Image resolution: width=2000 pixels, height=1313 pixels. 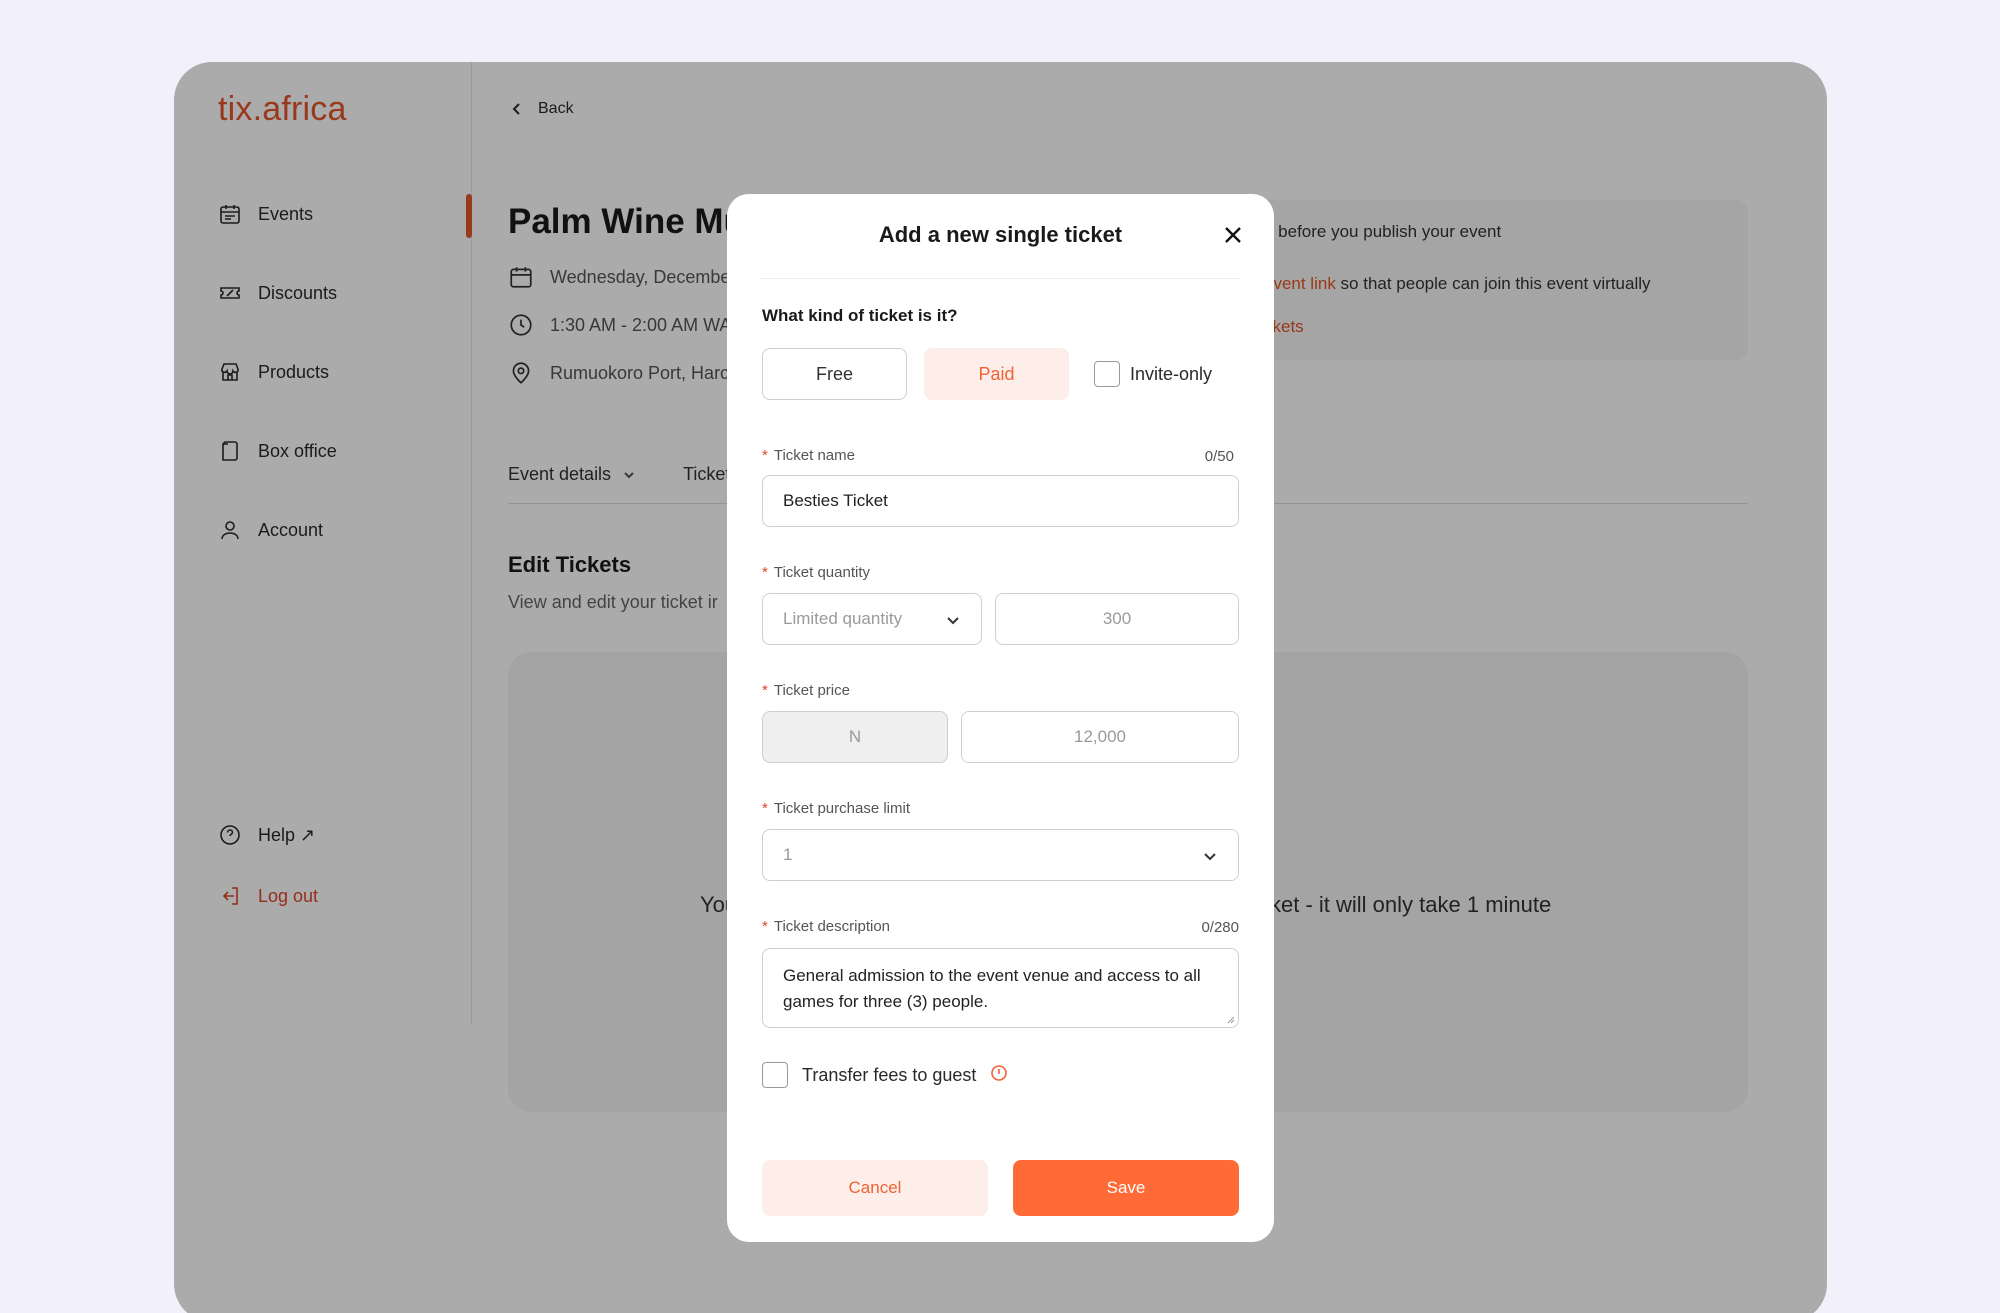 What do you see at coordinates (836, 808) in the screenshot?
I see `purchase-limit-label: * Ticket purchase limit` at bounding box center [836, 808].